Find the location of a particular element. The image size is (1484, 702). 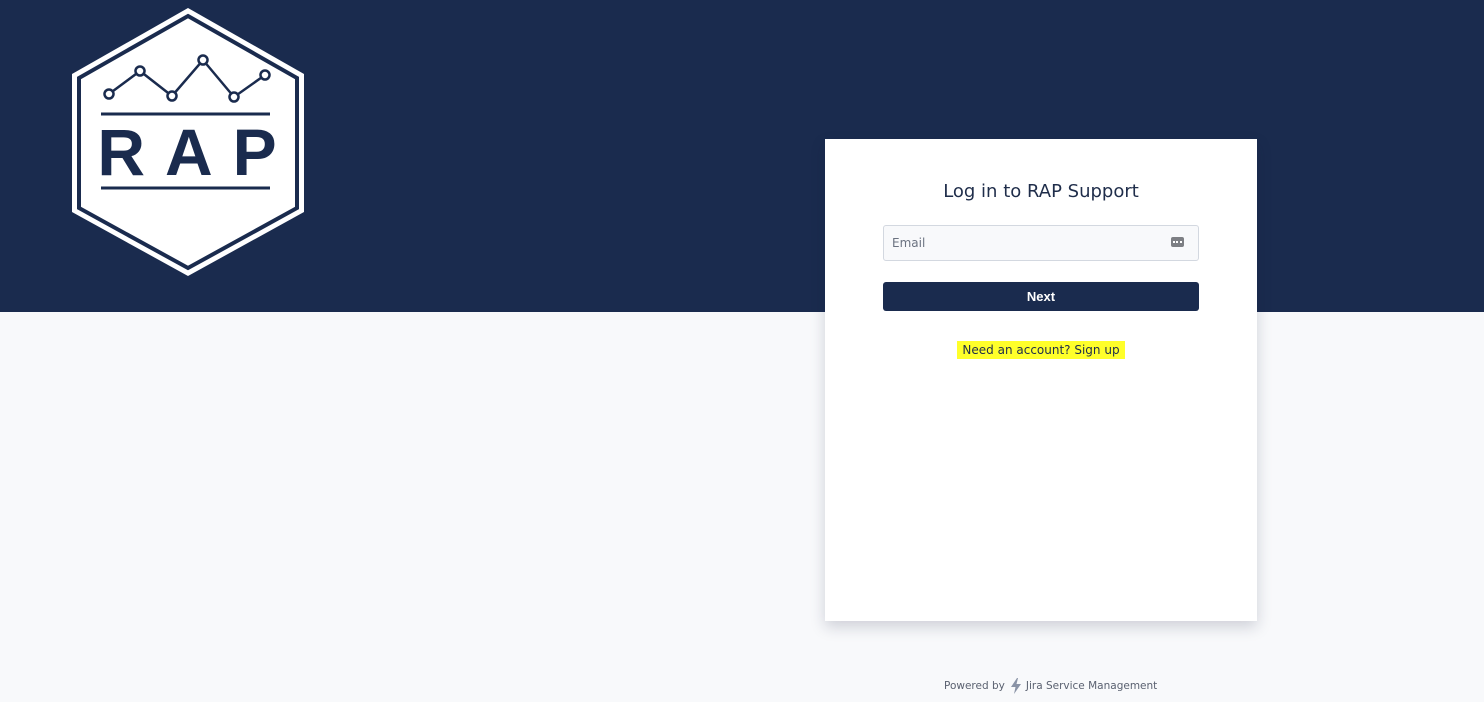

password-manager-icon is located at coordinates (1177, 242).